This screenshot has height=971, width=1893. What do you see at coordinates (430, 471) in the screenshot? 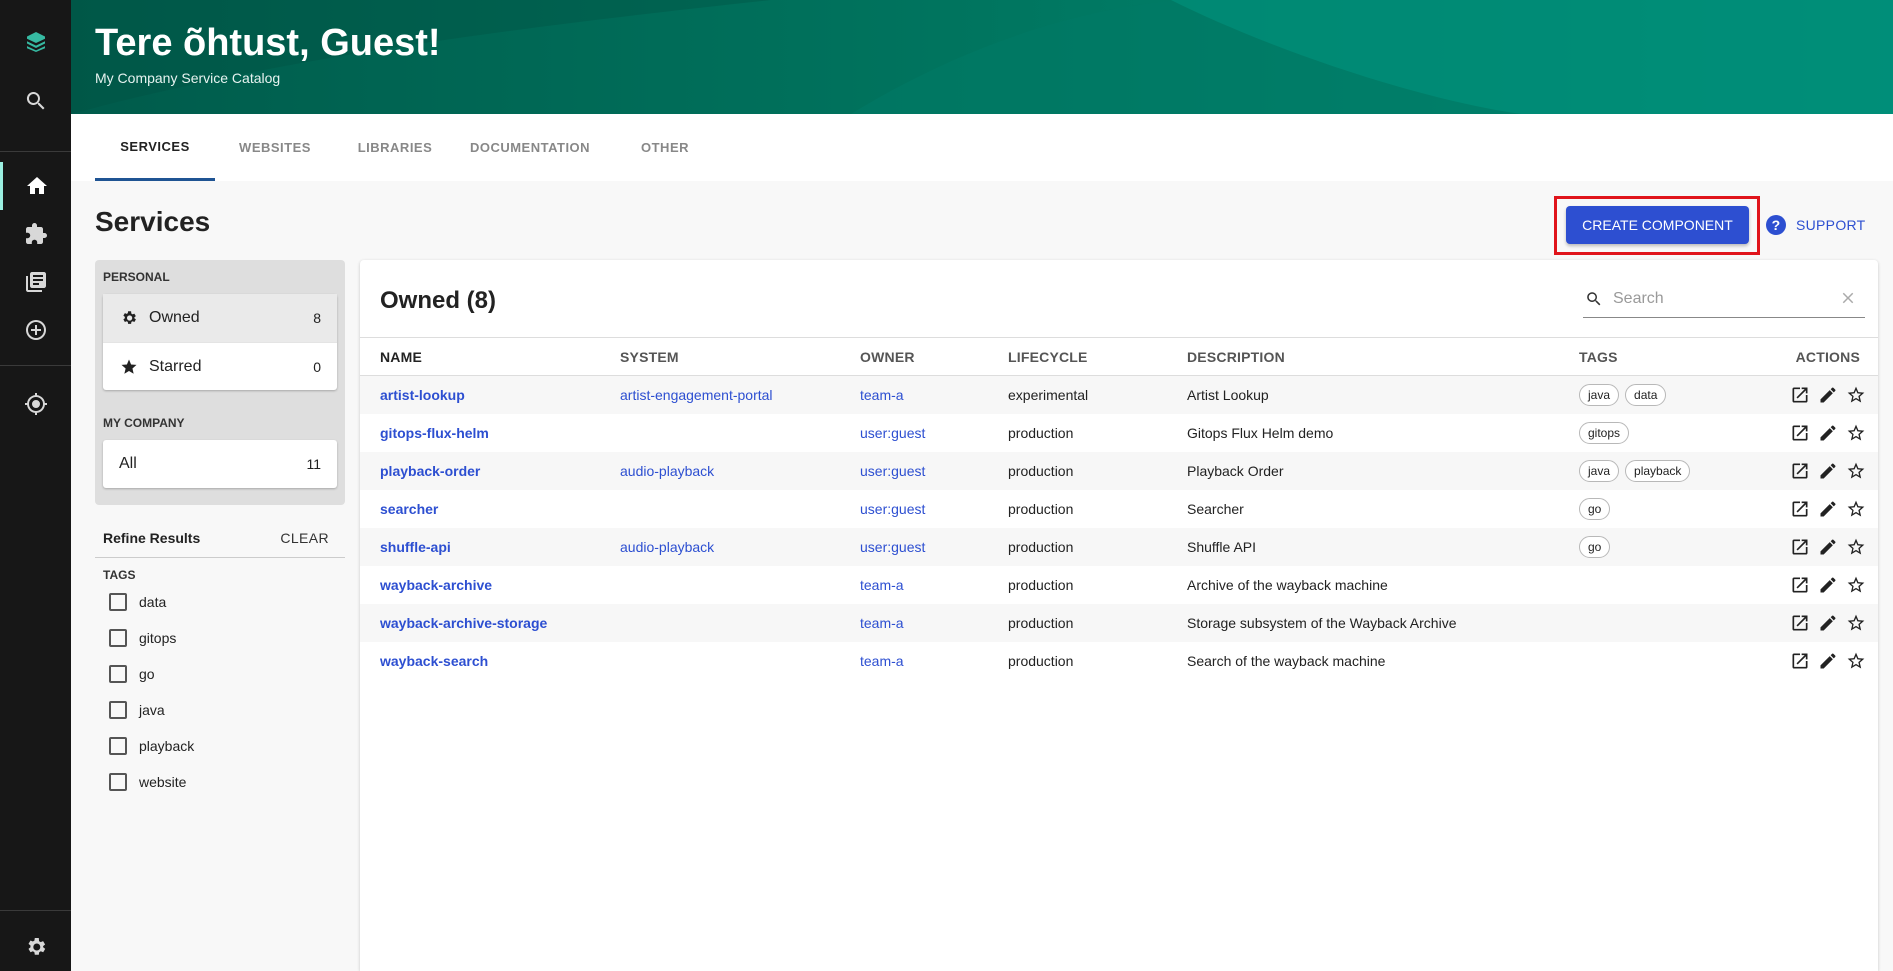
I see `entity-name-link: playback-order` at bounding box center [430, 471].